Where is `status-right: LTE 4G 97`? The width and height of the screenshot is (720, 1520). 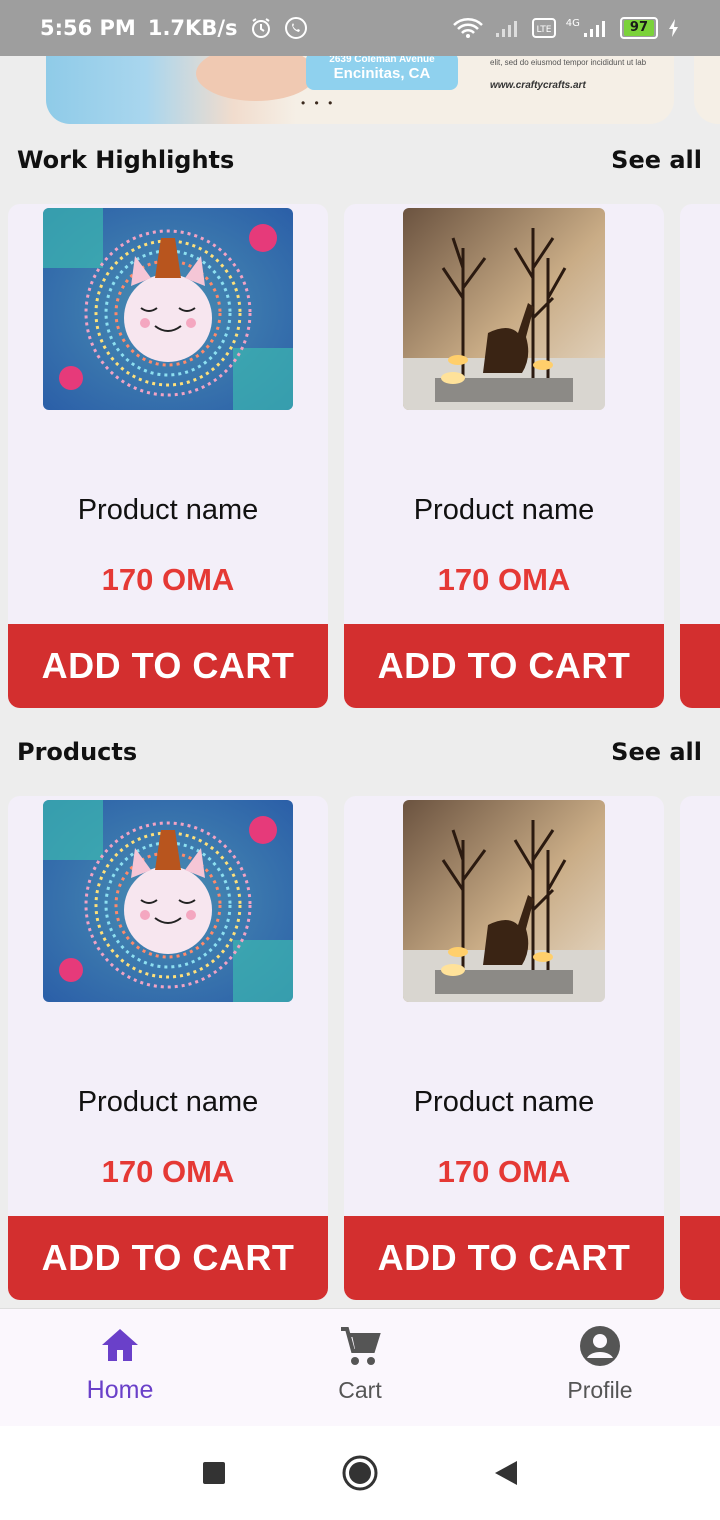 status-right: LTE 4G 97 is located at coordinates (566, 28).